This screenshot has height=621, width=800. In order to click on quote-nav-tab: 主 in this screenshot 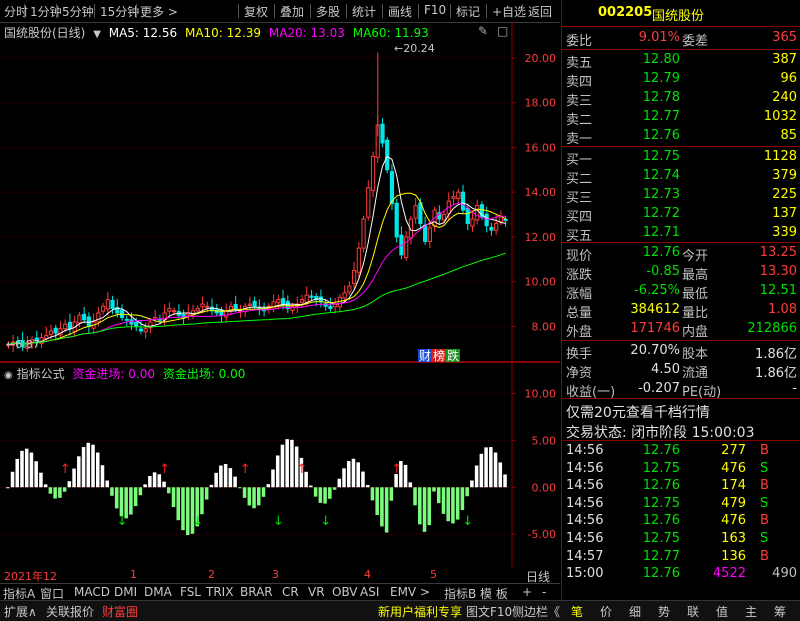, I will do `click(751, 611)`.